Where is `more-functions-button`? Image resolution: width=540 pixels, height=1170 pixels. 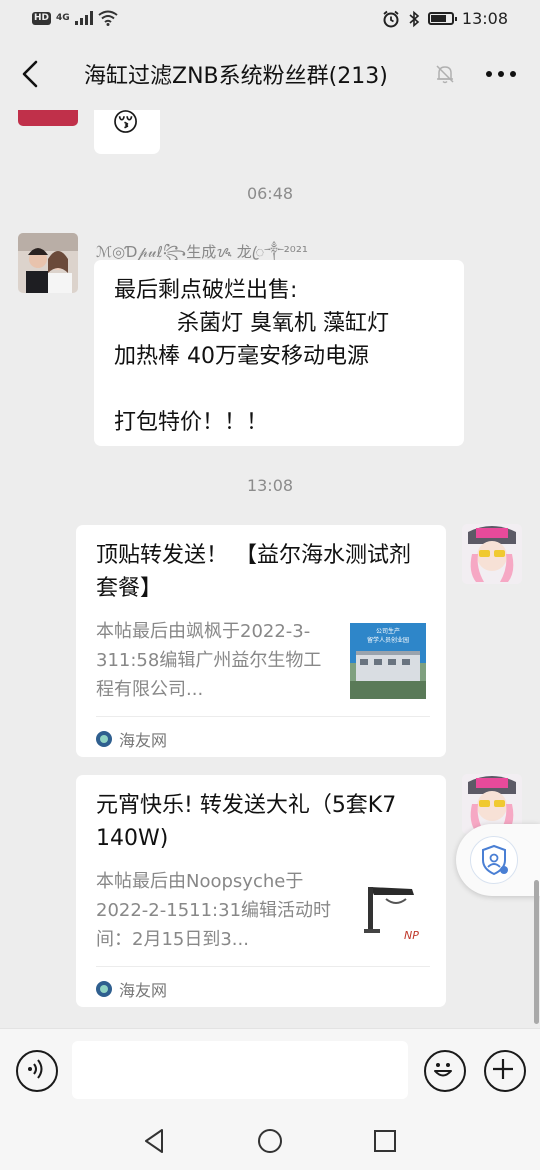 more-functions-button is located at coordinates (505, 1071).